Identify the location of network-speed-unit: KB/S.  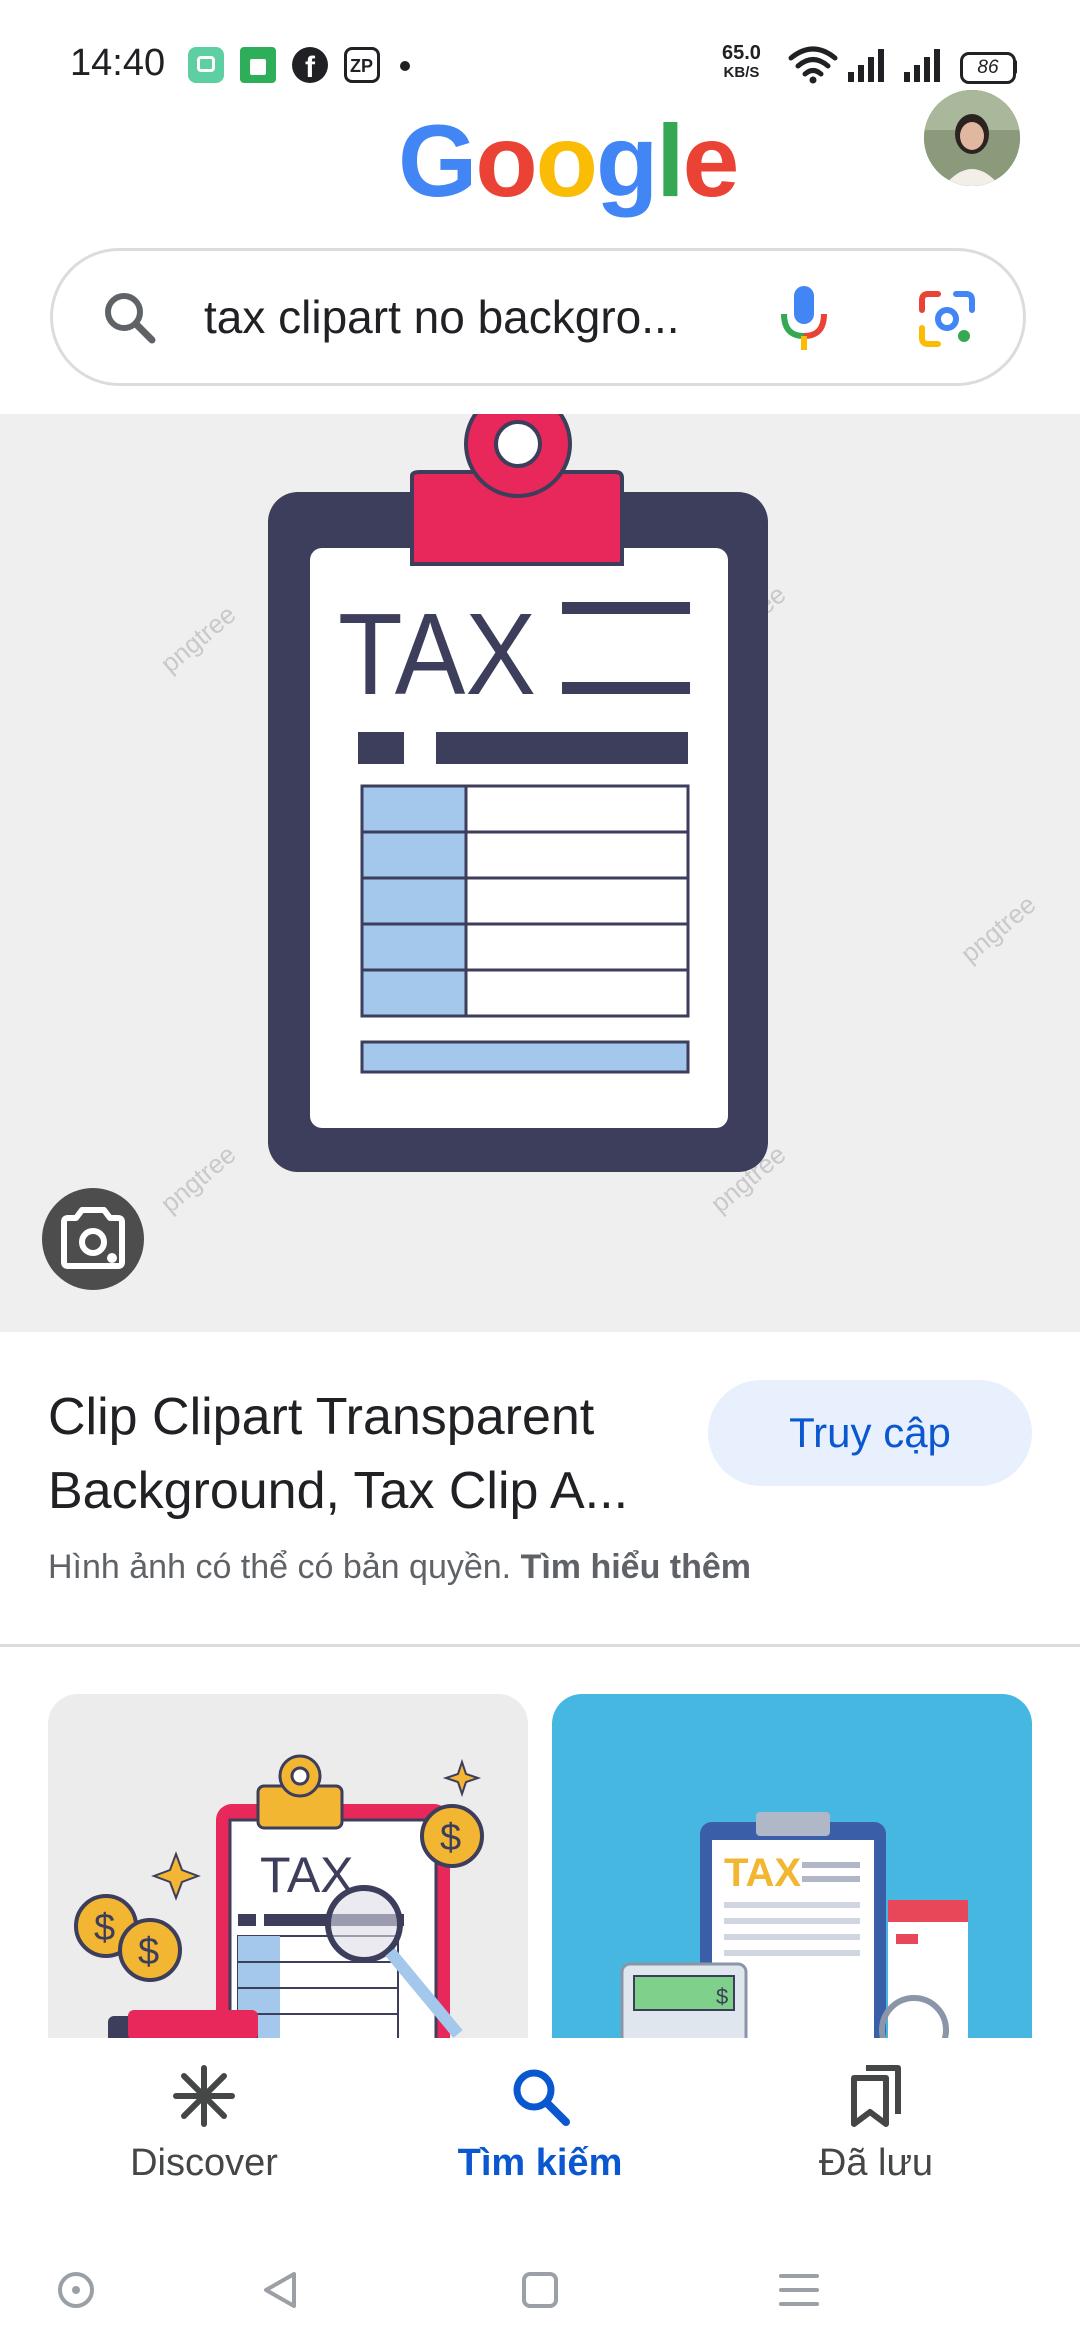
(741, 72).